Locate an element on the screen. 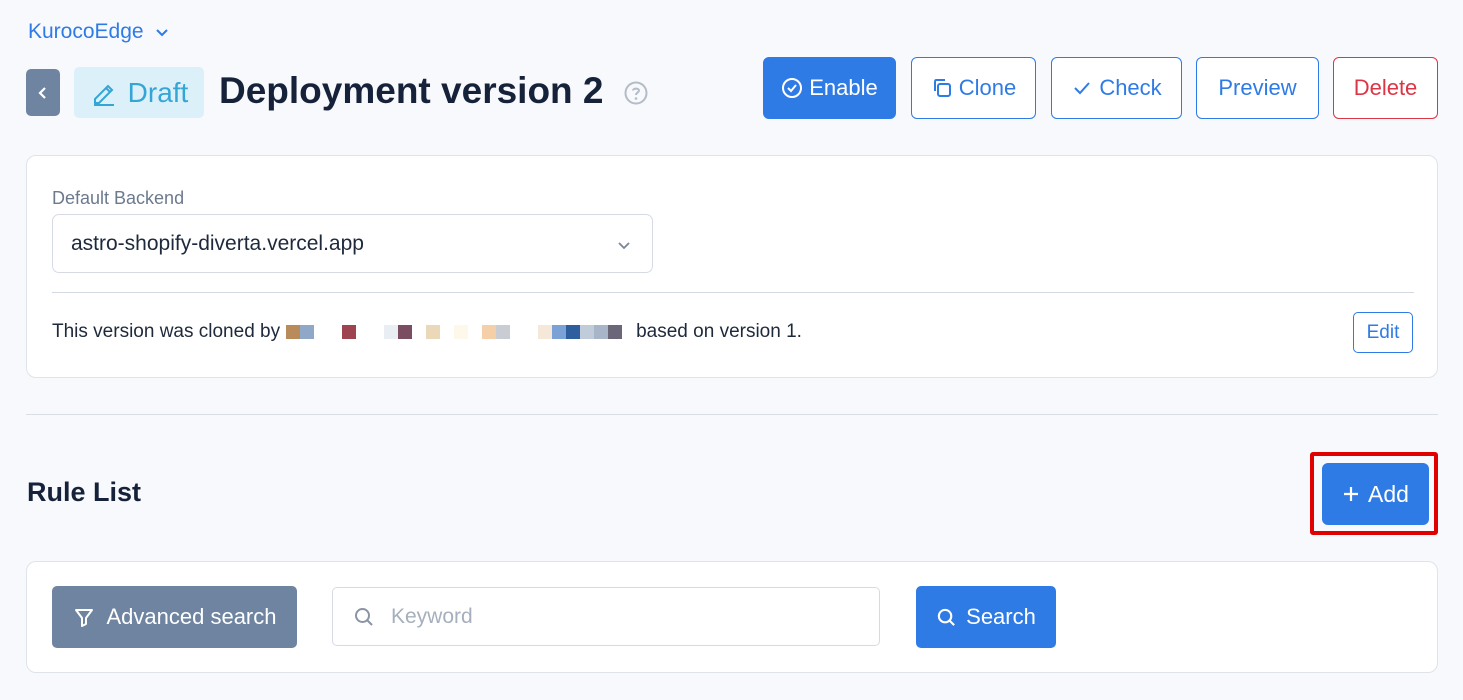 This screenshot has height=700, width=1463. check-label: Check is located at coordinates (1130, 87).